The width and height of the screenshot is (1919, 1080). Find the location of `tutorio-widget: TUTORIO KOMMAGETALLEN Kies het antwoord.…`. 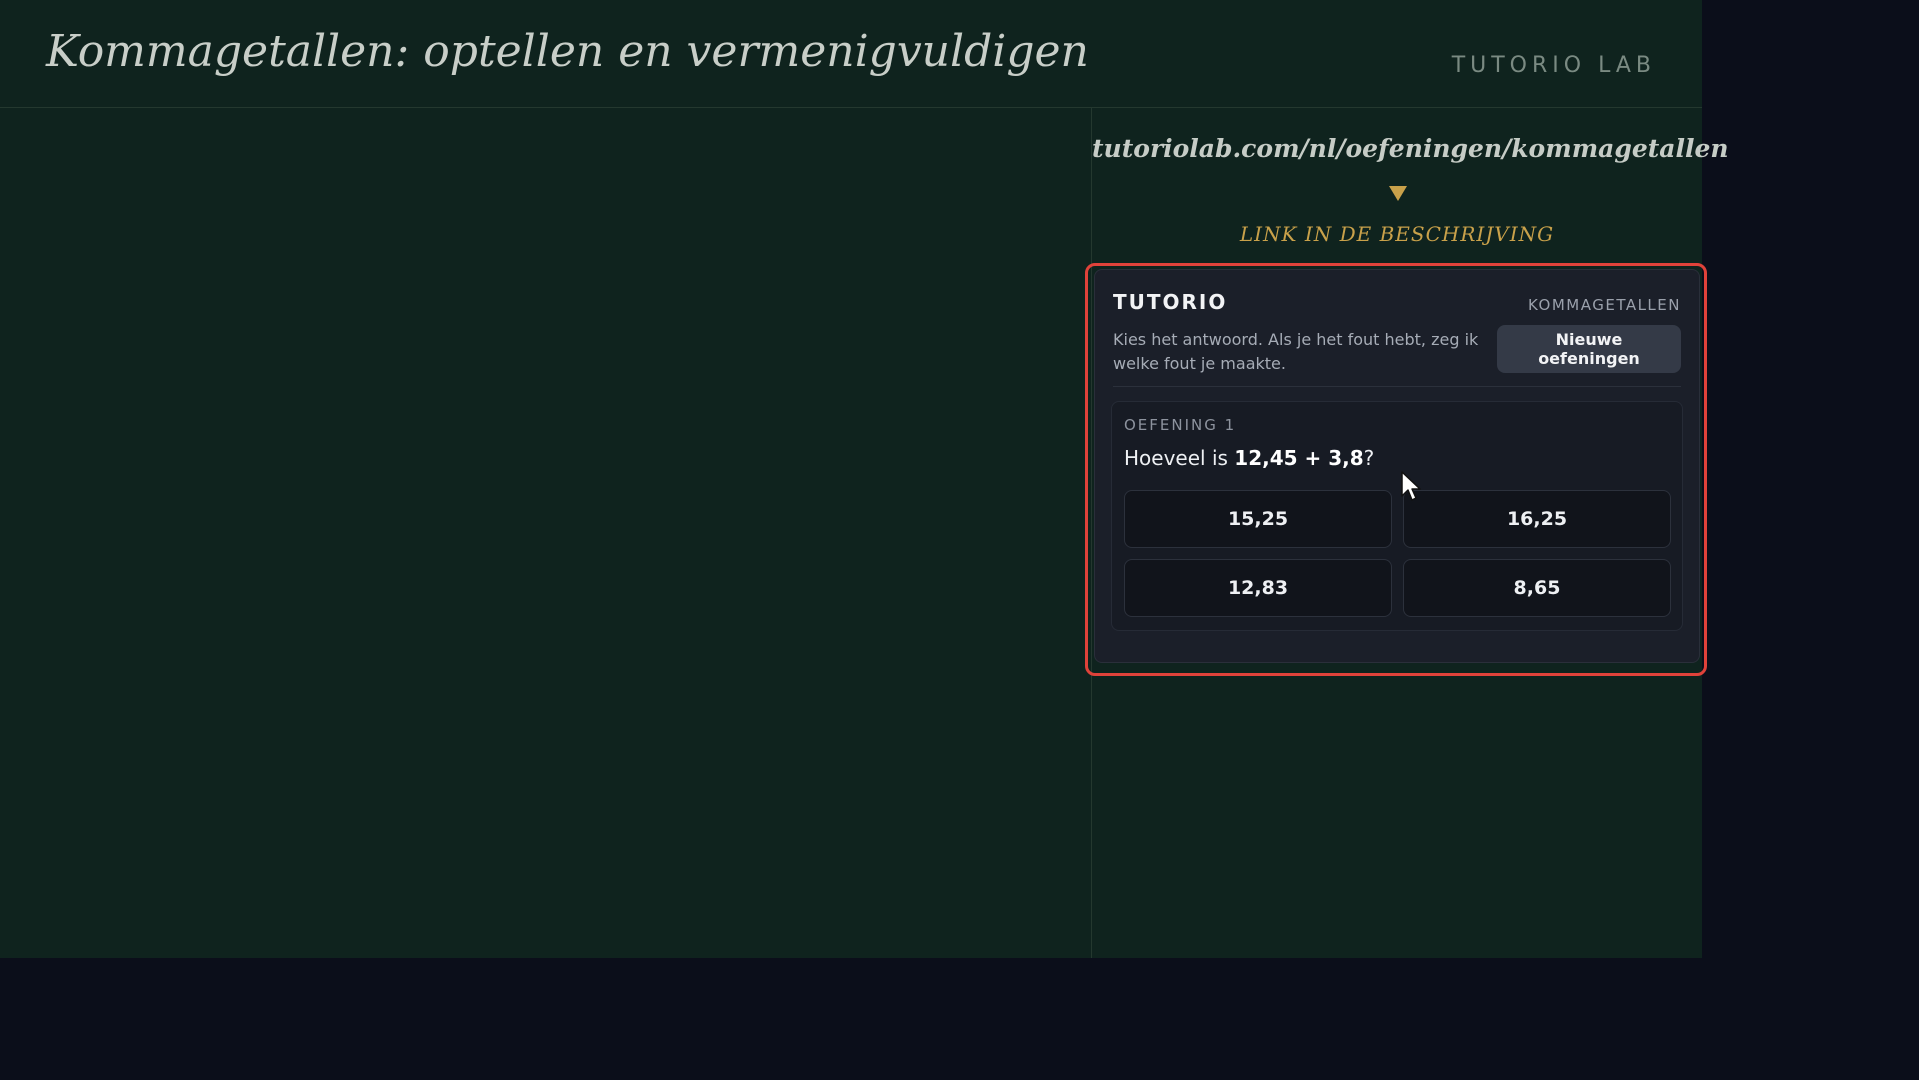

tutorio-widget: TUTORIO KOMMAGETALLEN Kies het antwoord.… is located at coordinates (1397, 466).